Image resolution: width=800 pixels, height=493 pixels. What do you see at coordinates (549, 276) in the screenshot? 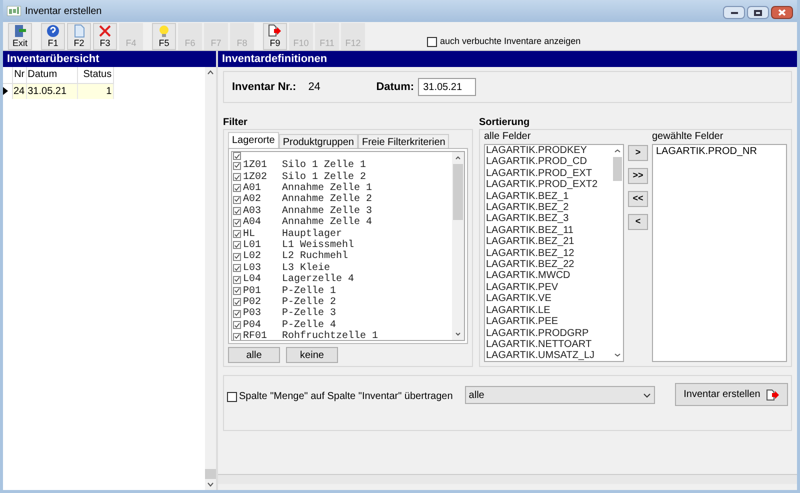
I see `list-item: LAGARTIK.MWCD` at bounding box center [549, 276].